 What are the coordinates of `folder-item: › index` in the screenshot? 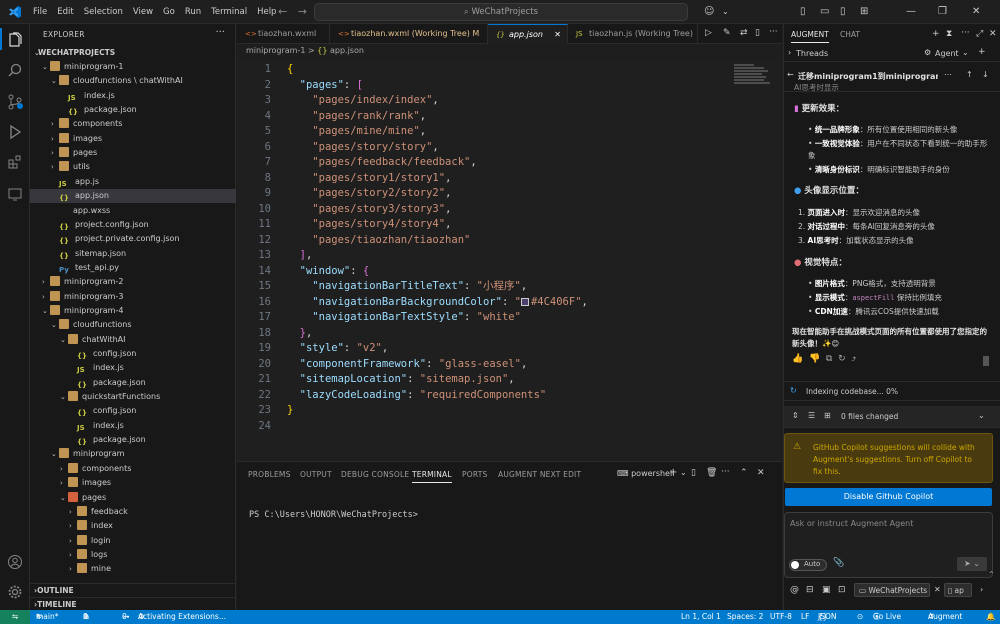 It's located at (133, 526).